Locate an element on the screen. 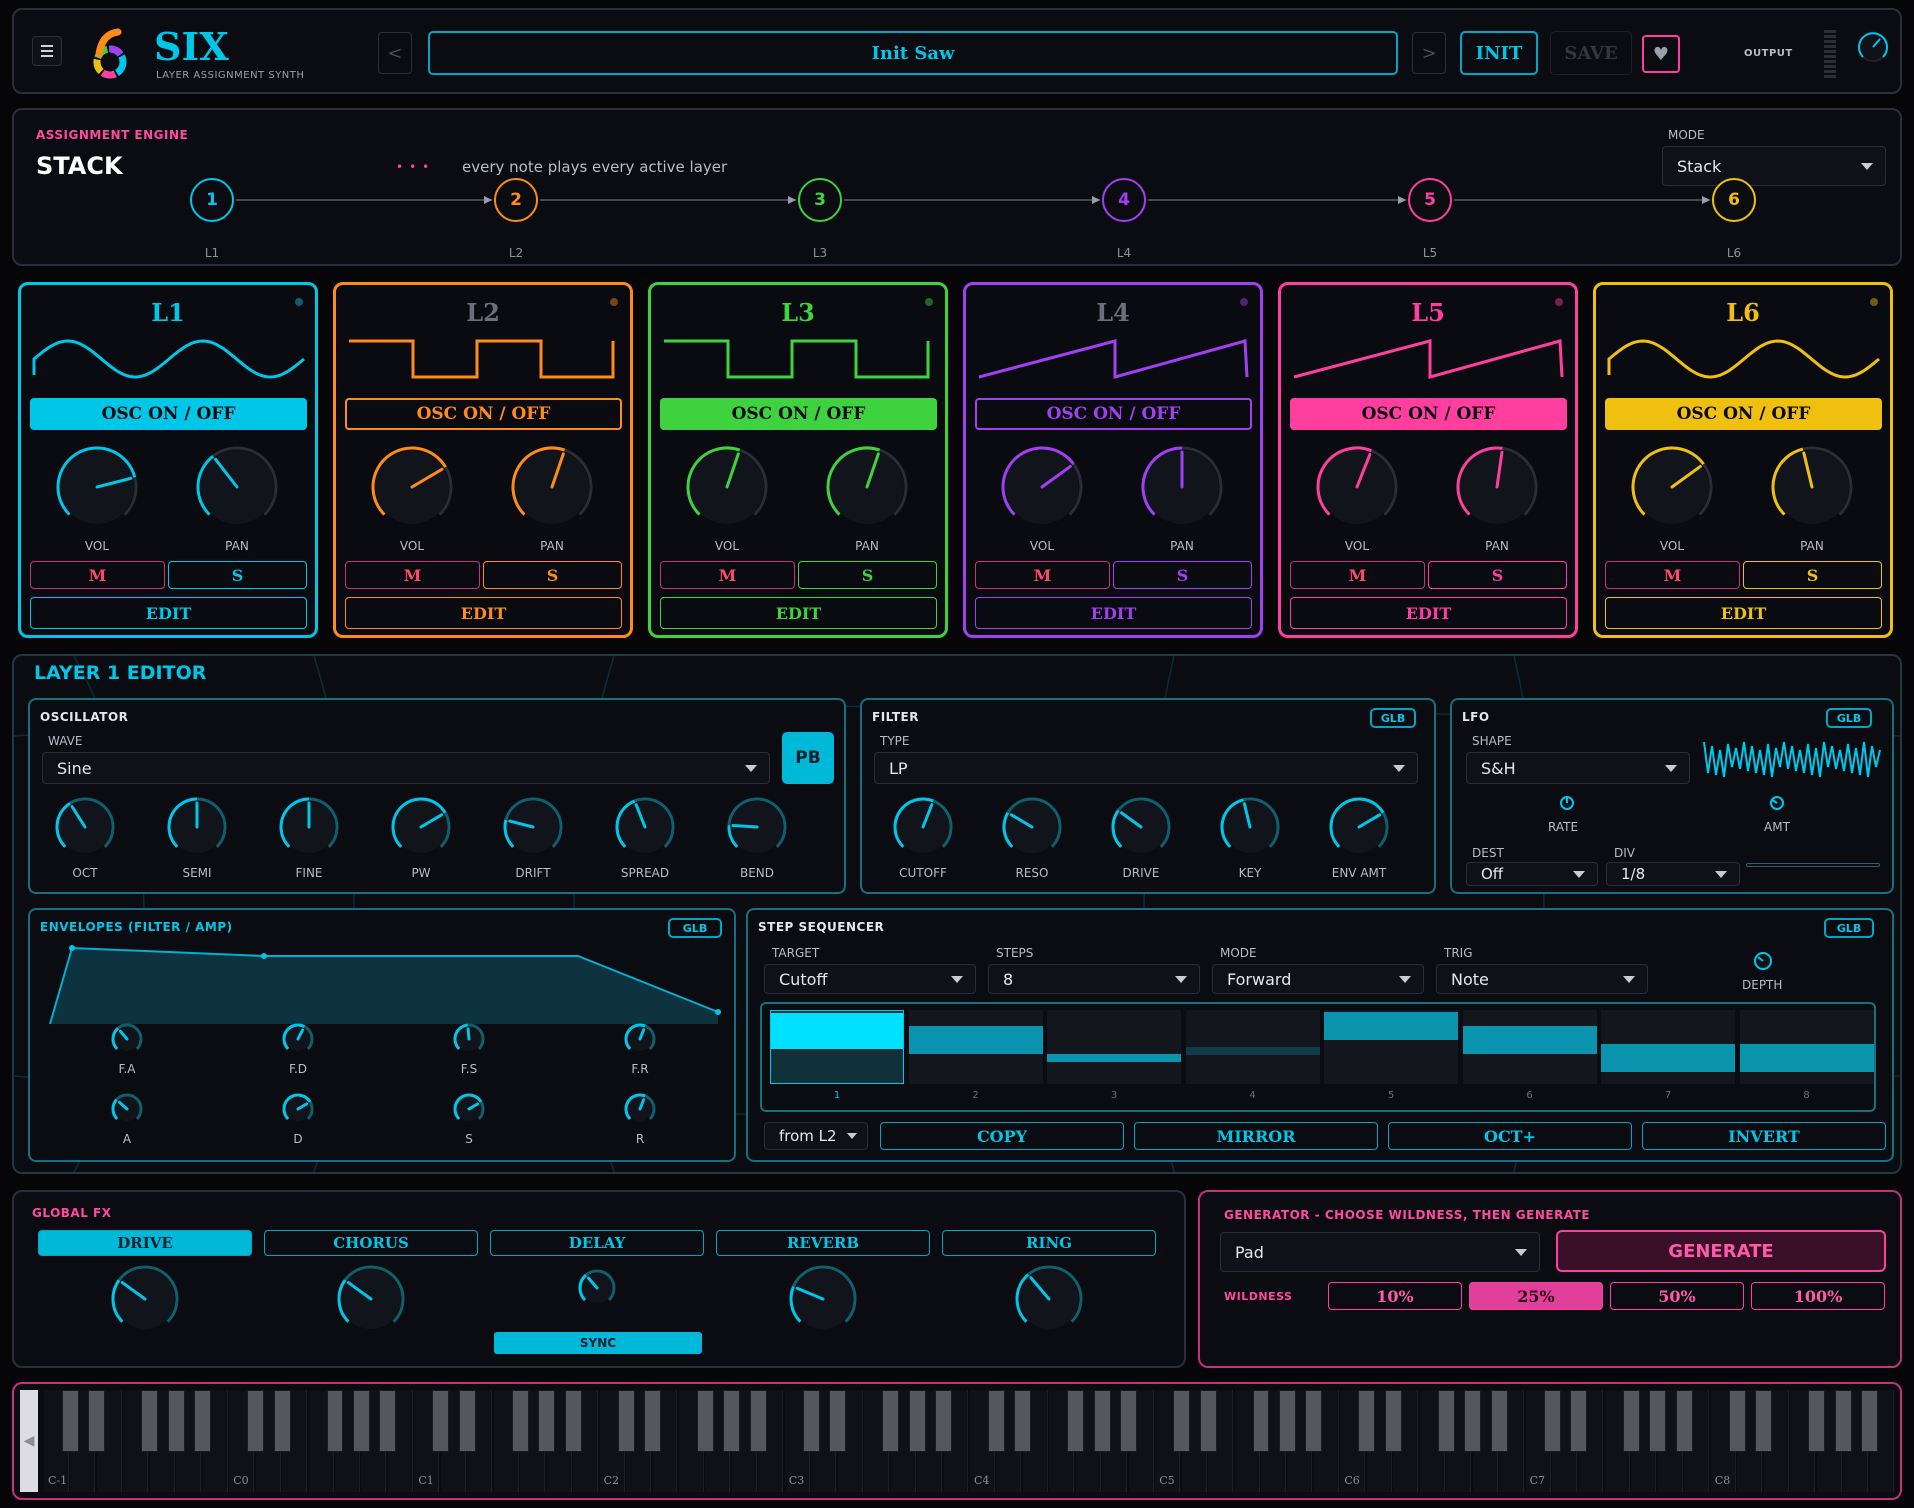 The image size is (1914, 1508). env-fa-knob is located at coordinates (127, 1039).